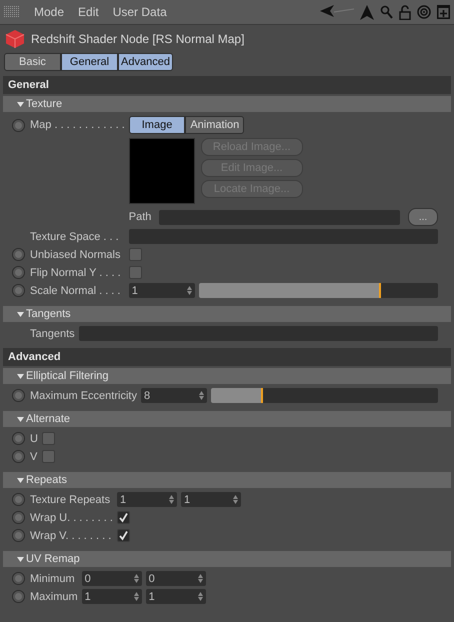 This screenshot has width=454, height=622. I want to click on lock-icon, so click(405, 12).